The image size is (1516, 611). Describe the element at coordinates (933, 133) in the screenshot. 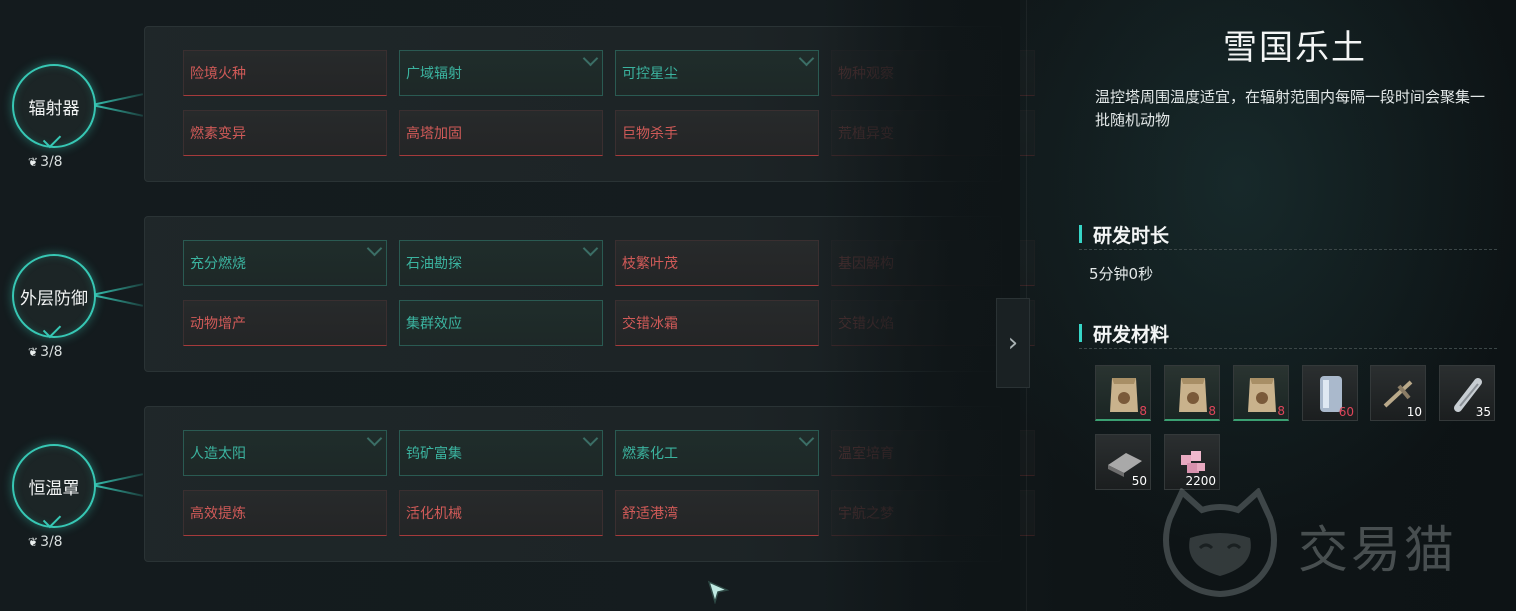

I see `tech-tile: 荒植异变` at that location.